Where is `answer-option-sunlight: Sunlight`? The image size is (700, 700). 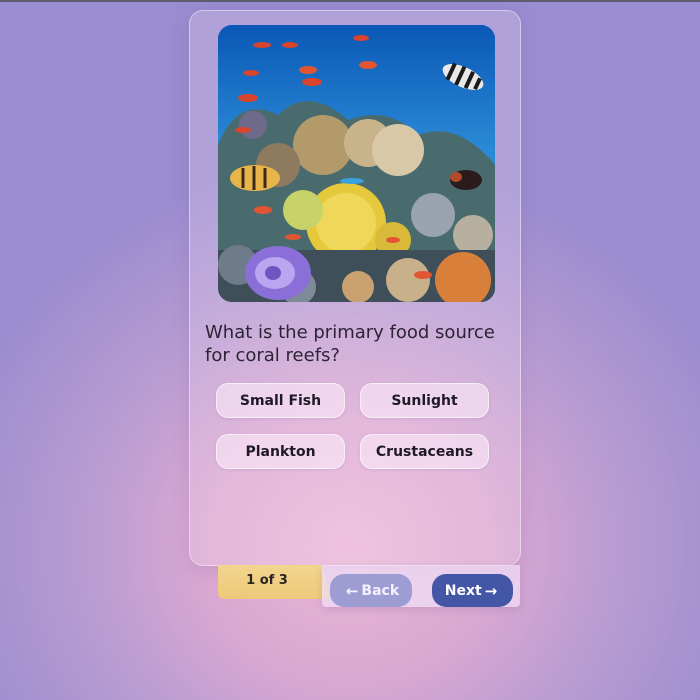
answer-option-sunlight: Sunlight is located at coordinates (424, 400).